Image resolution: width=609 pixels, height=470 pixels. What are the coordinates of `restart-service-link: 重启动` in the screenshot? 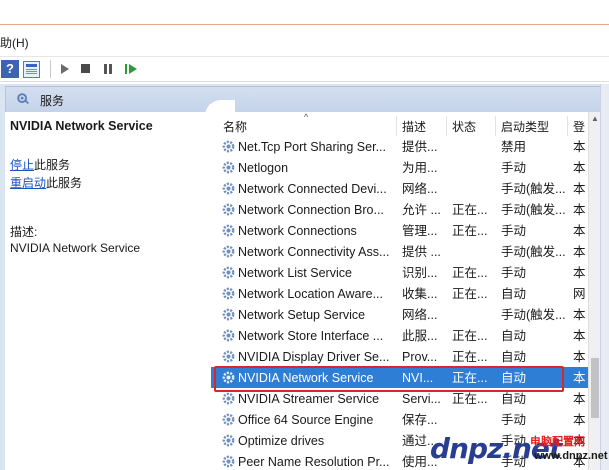 It's located at (28, 183).